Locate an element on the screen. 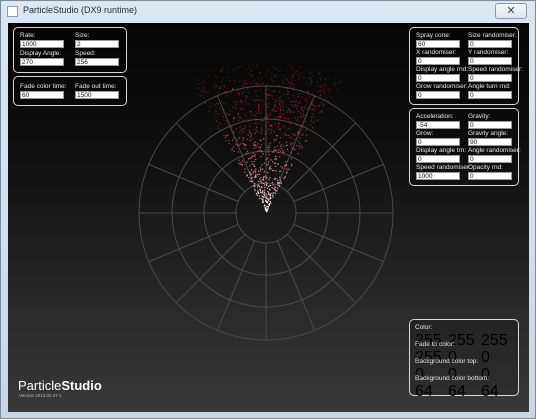 The height and width of the screenshot is (419, 536). angle-randomiser-label: Angle randomiser: is located at coordinates (494, 150).